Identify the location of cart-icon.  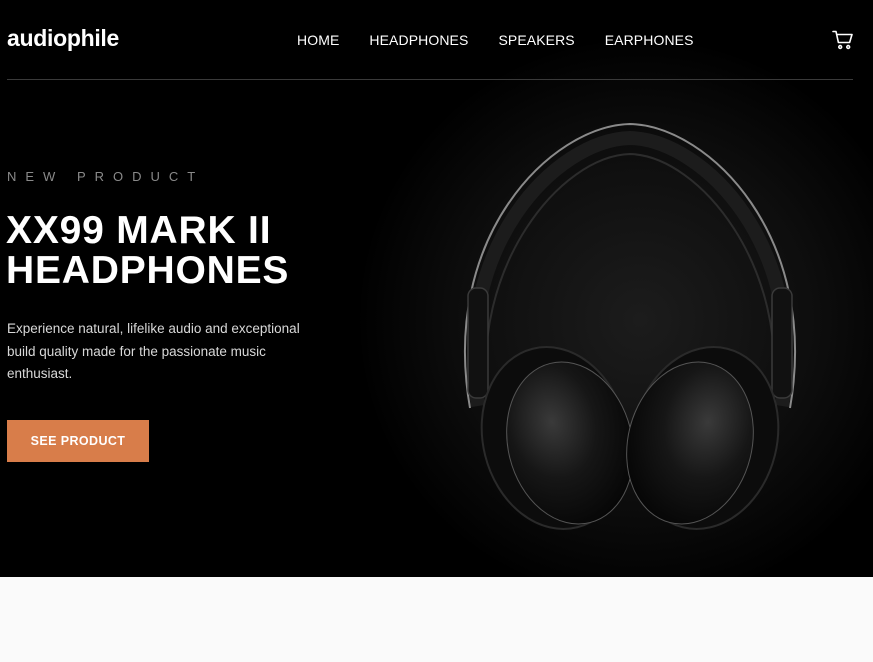
(842, 40).